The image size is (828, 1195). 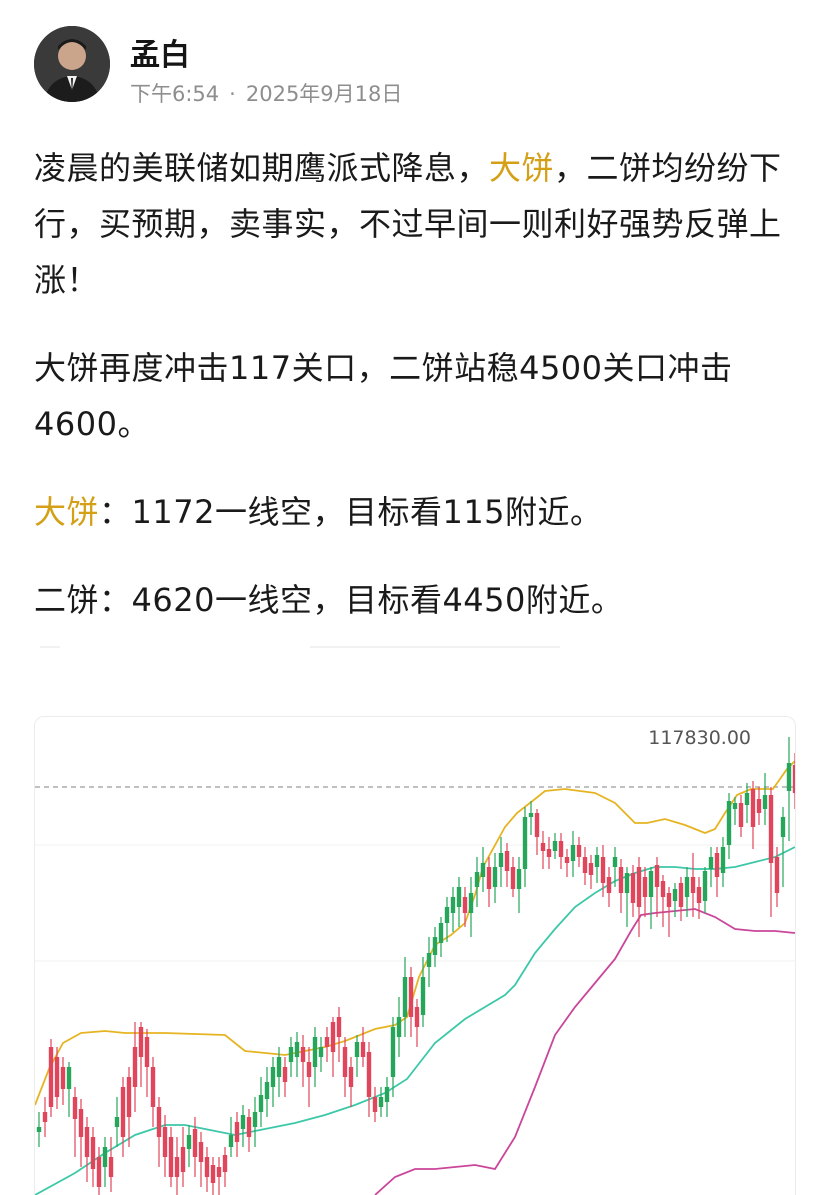 I want to click on post-timestamp: 下午6:54 · 2025年9月18日, so click(x=266, y=93).